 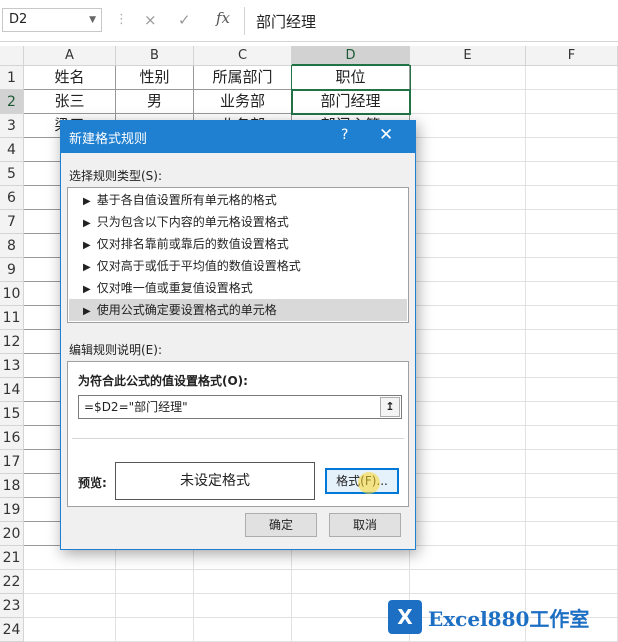 What do you see at coordinates (70, 102) in the screenshot?
I see `cell-a2: 张三` at bounding box center [70, 102].